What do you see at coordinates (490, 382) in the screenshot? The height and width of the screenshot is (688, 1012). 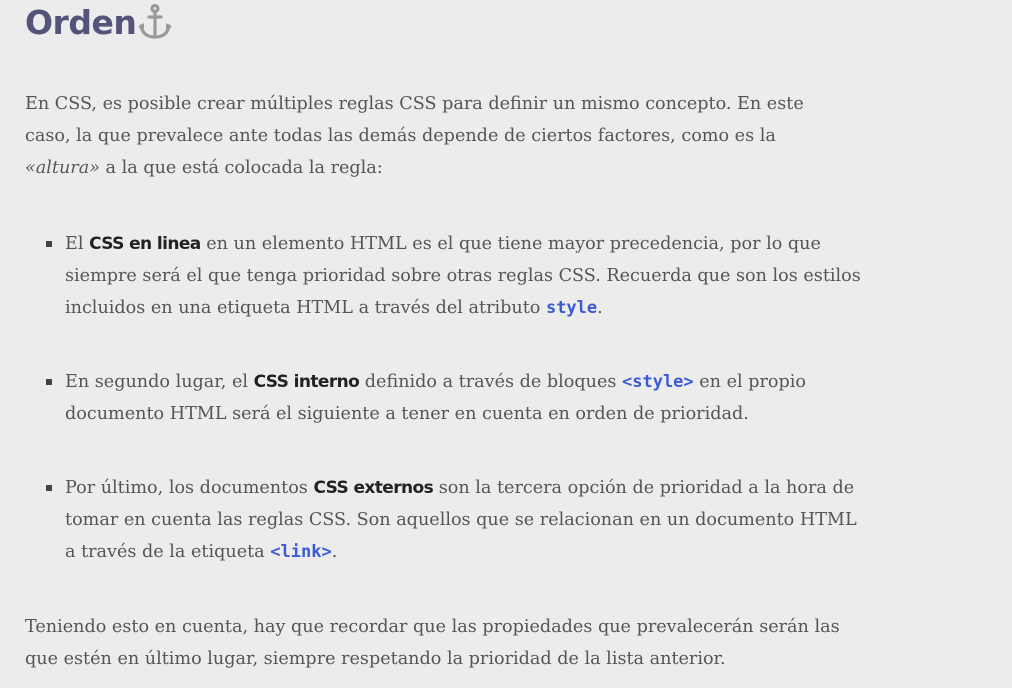 I see `list-item-text: definido a través de bloques` at bounding box center [490, 382].